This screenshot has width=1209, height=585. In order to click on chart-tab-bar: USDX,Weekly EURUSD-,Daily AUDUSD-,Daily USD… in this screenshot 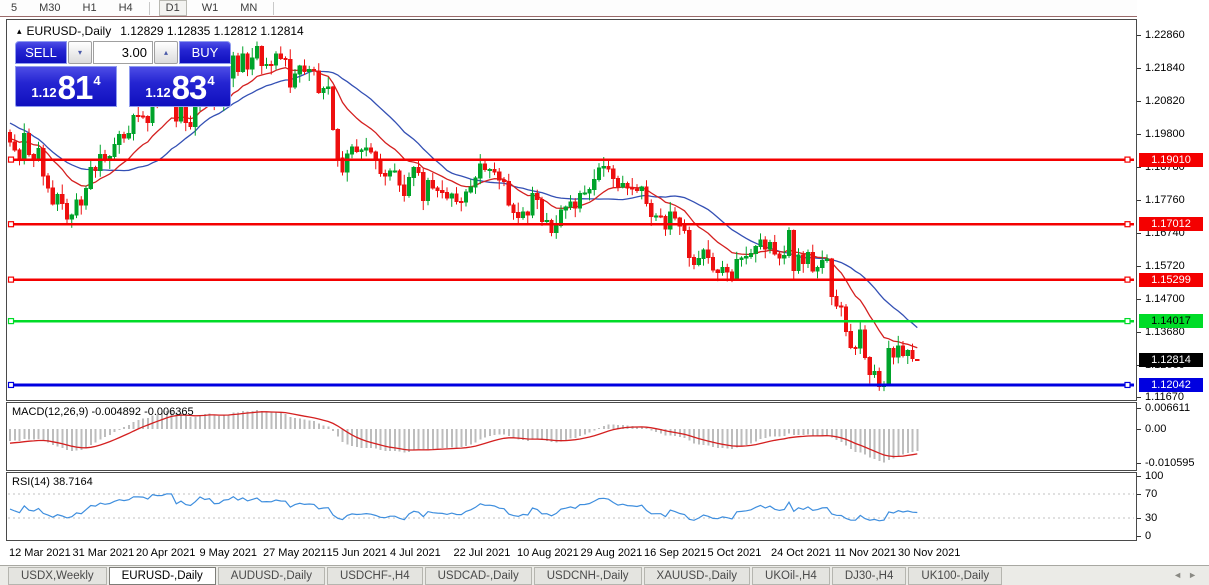, I will do `click(604, 575)`.